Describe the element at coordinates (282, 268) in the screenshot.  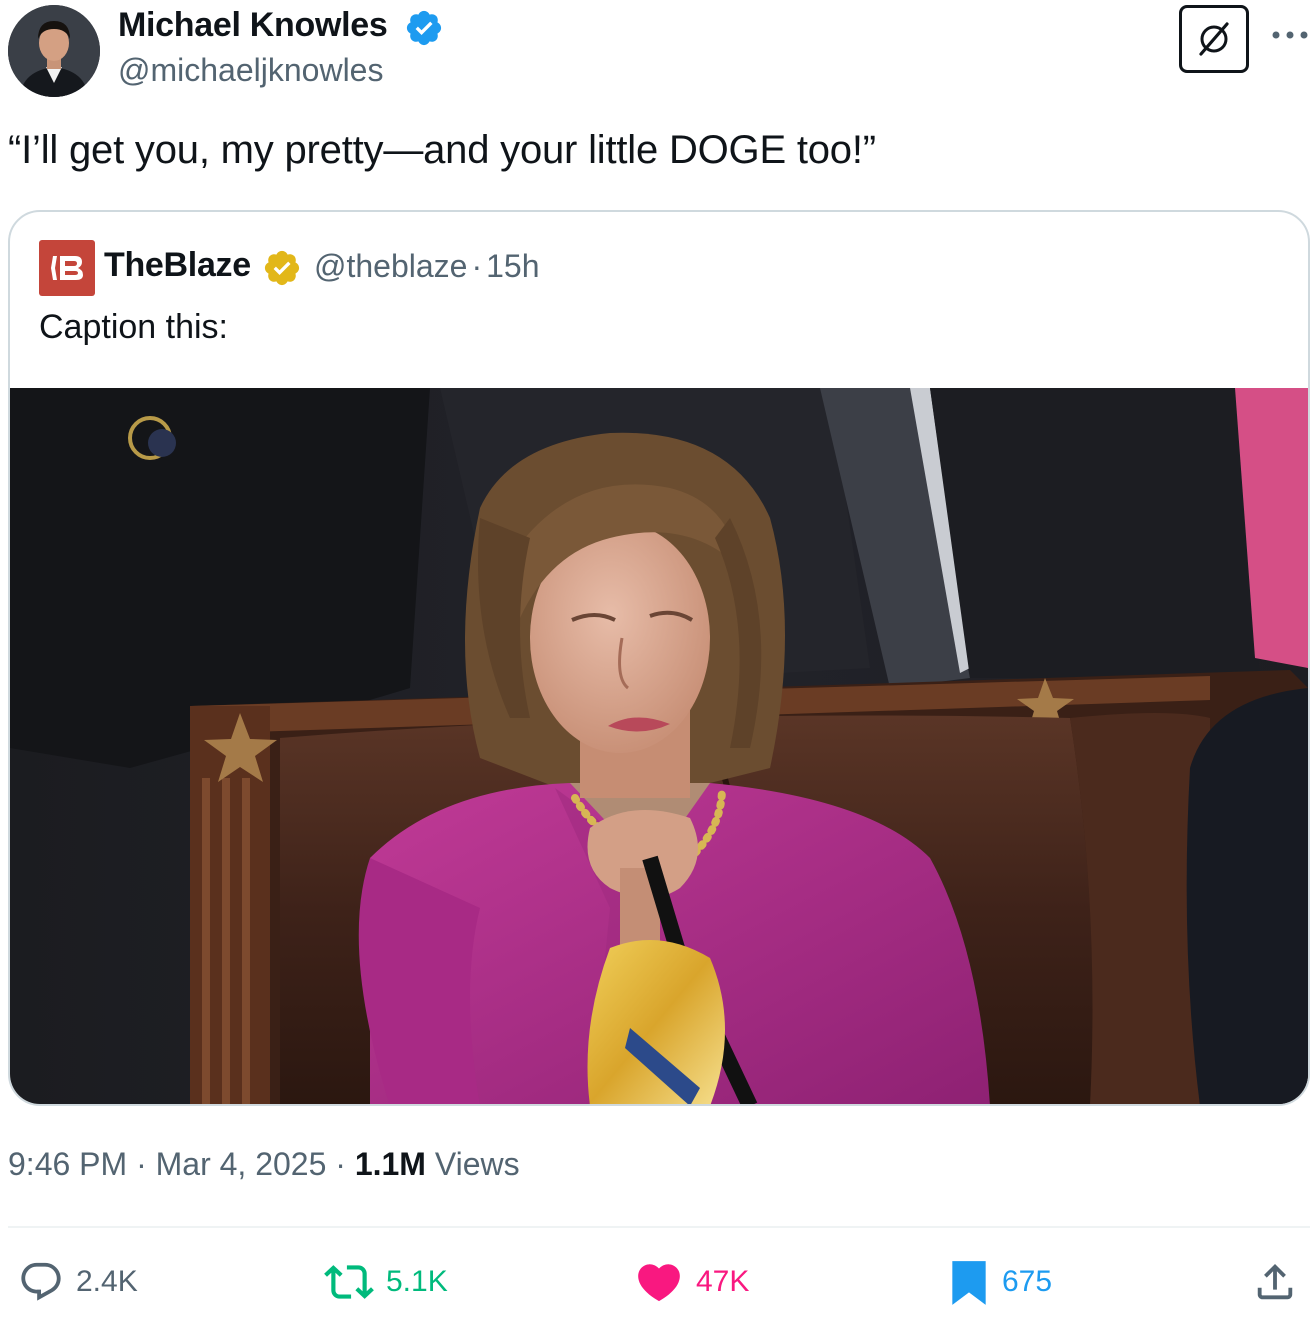
I see `gold-verified-badge-icon` at that location.